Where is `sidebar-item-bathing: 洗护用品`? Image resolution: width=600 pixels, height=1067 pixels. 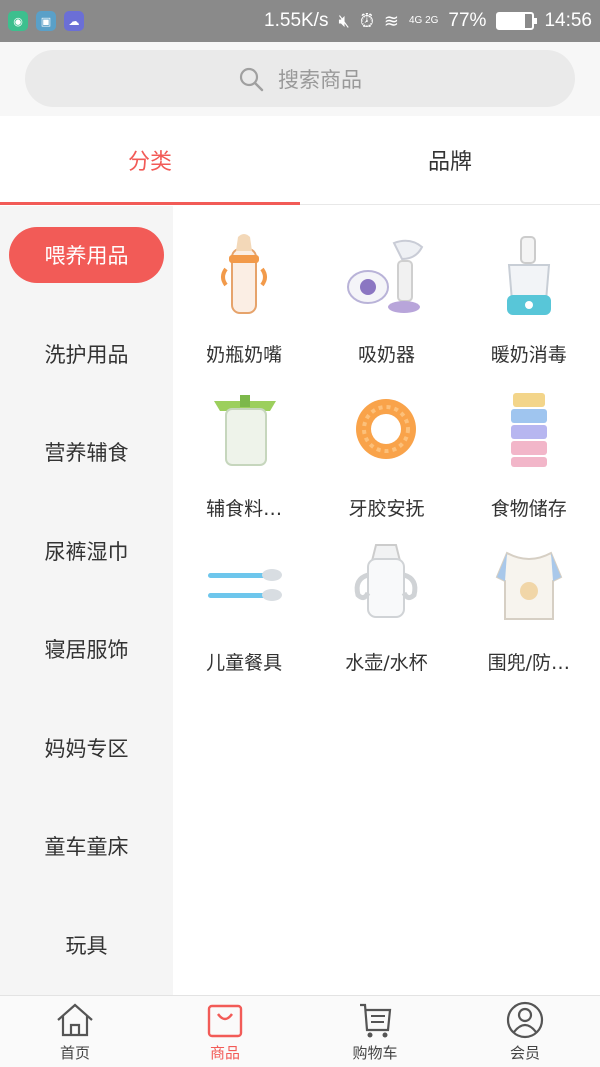 sidebar-item-bathing: 洗护用品 is located at coordinates (86, 354).